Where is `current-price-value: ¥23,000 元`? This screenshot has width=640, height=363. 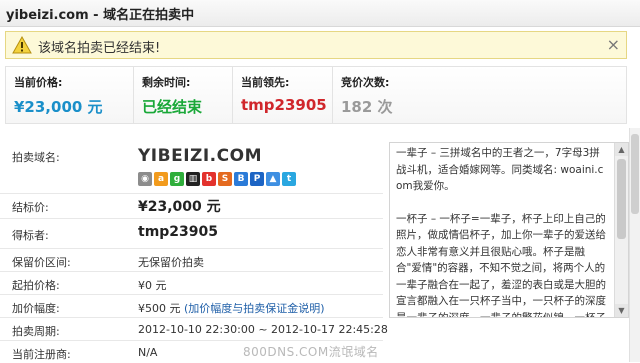
current-price-value: ¥23,000 元 is located at coordinates (58, 107).